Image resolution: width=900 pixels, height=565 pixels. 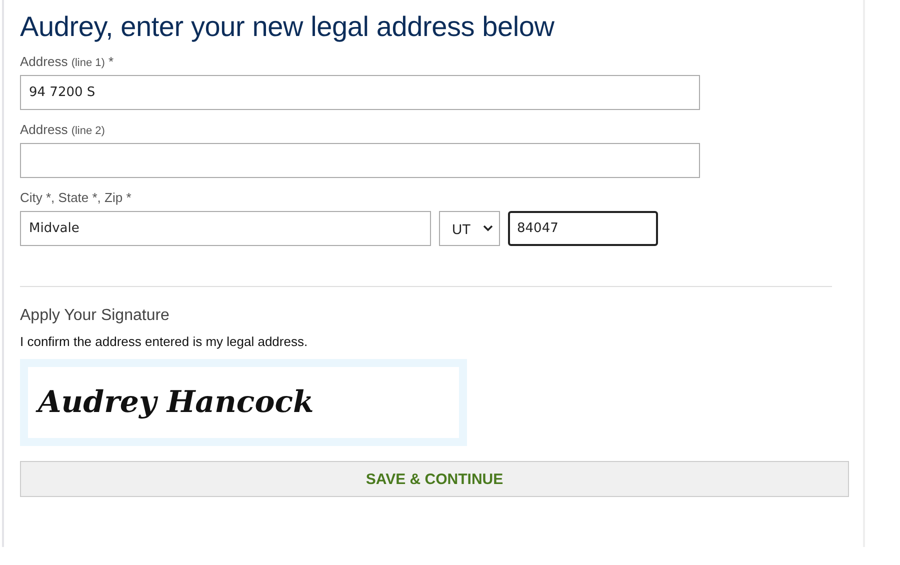 I want to click on address-field: 94 7200 S, so click(x=360, y=92).